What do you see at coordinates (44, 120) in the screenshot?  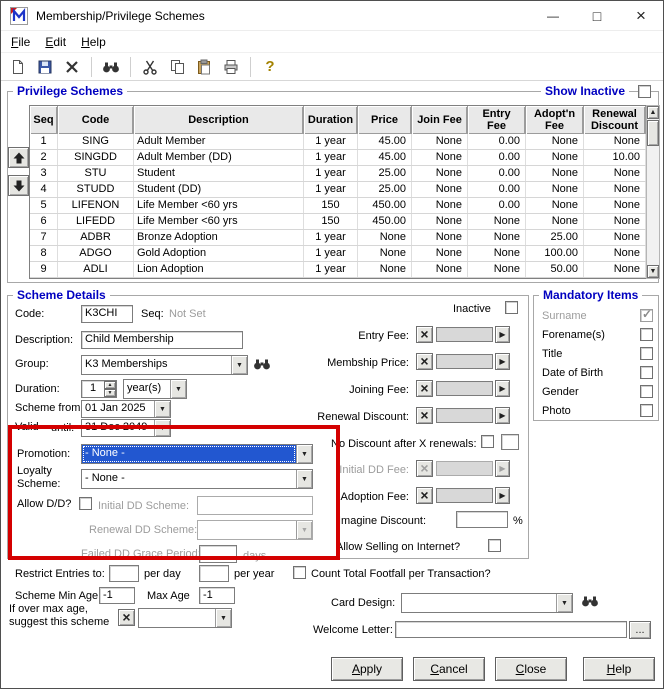 I see `column-header: Seq` at bounding box center [44, 120].